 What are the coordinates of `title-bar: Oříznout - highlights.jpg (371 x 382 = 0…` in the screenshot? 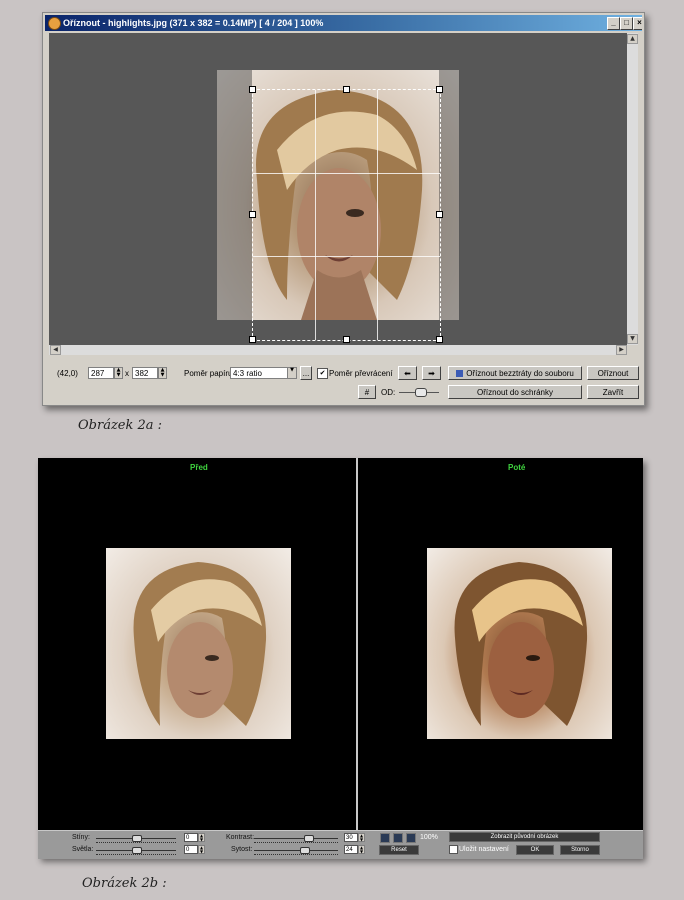 It's located at (343, 23).